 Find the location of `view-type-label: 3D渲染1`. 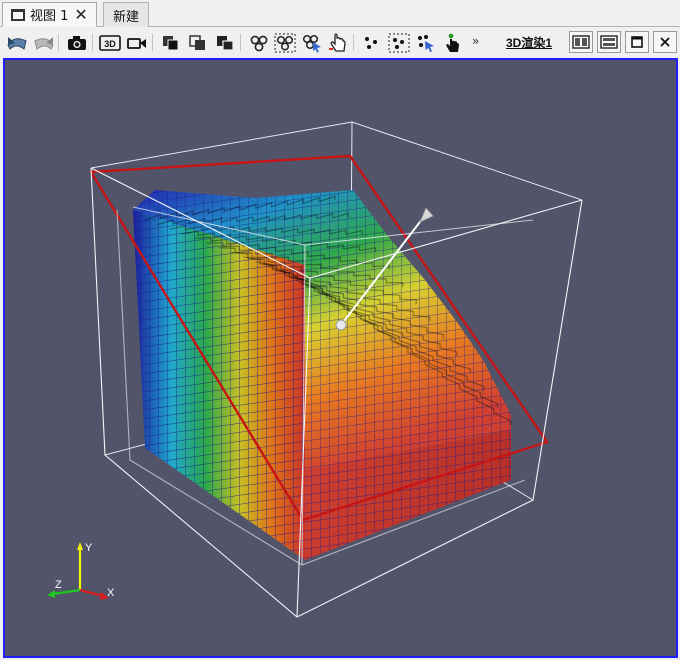

view-type-label: 3D渲染1 is located at coordinates (529, 42).